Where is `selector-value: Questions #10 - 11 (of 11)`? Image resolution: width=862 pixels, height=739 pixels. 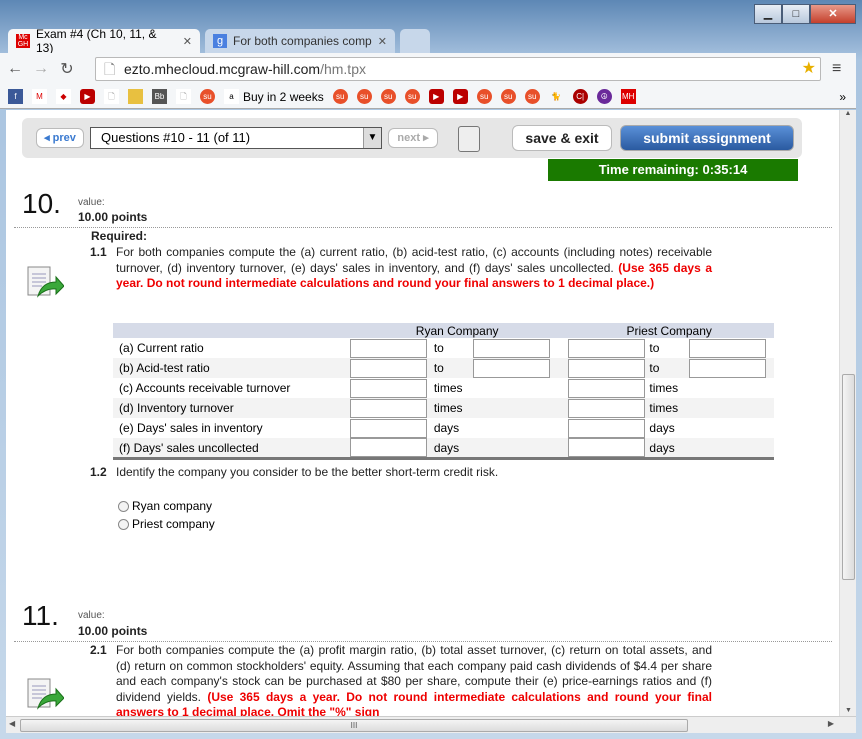 selector-value: Questions #10 - 11 (of 11) is located at coordinates (176, 137).